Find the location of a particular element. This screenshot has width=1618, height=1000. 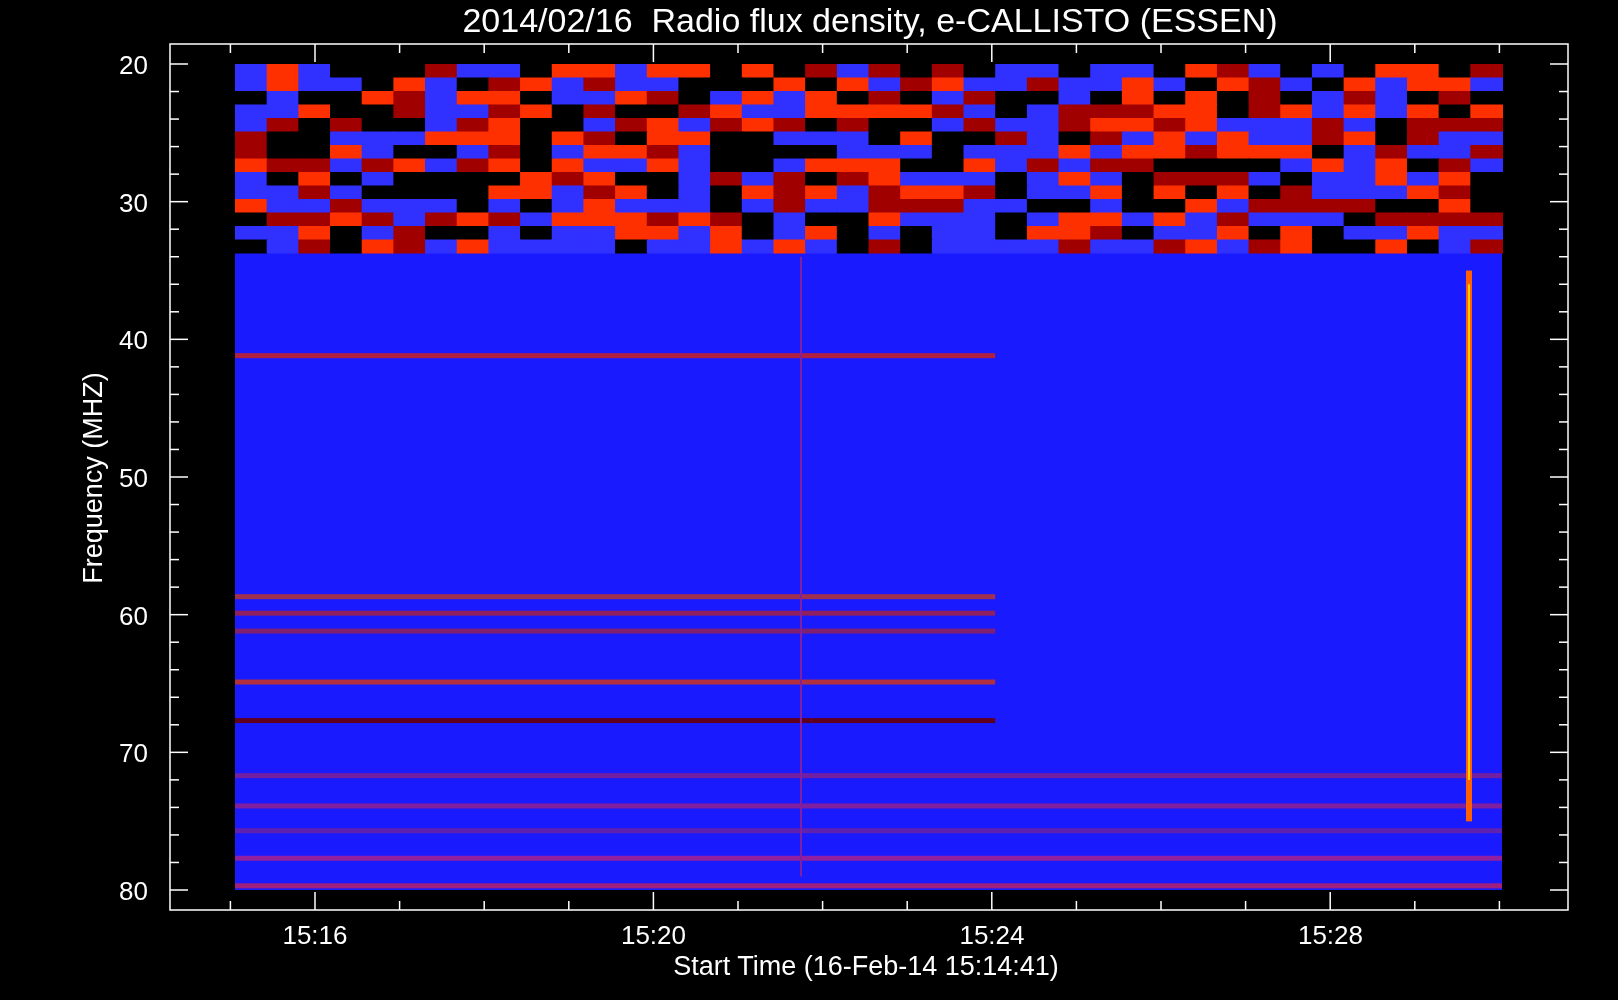

tick-label: 70 is located at coordinates (133, 753).